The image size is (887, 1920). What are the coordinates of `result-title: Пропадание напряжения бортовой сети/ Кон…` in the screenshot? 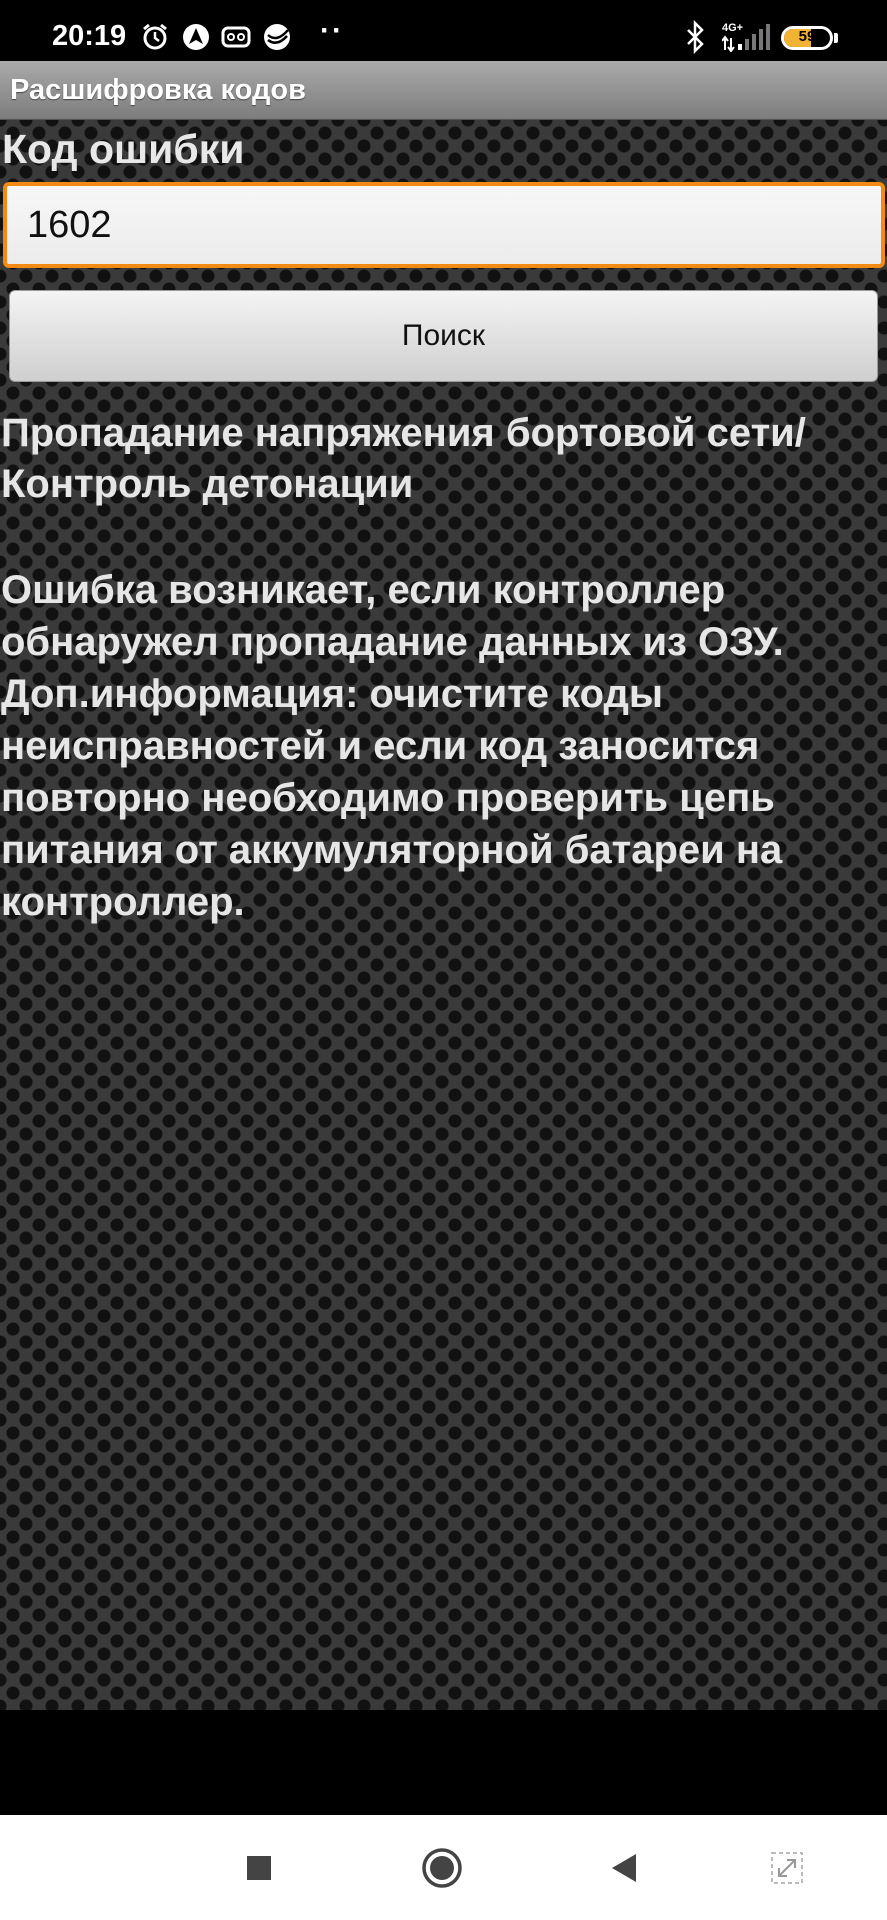 It's located at (403, 458).